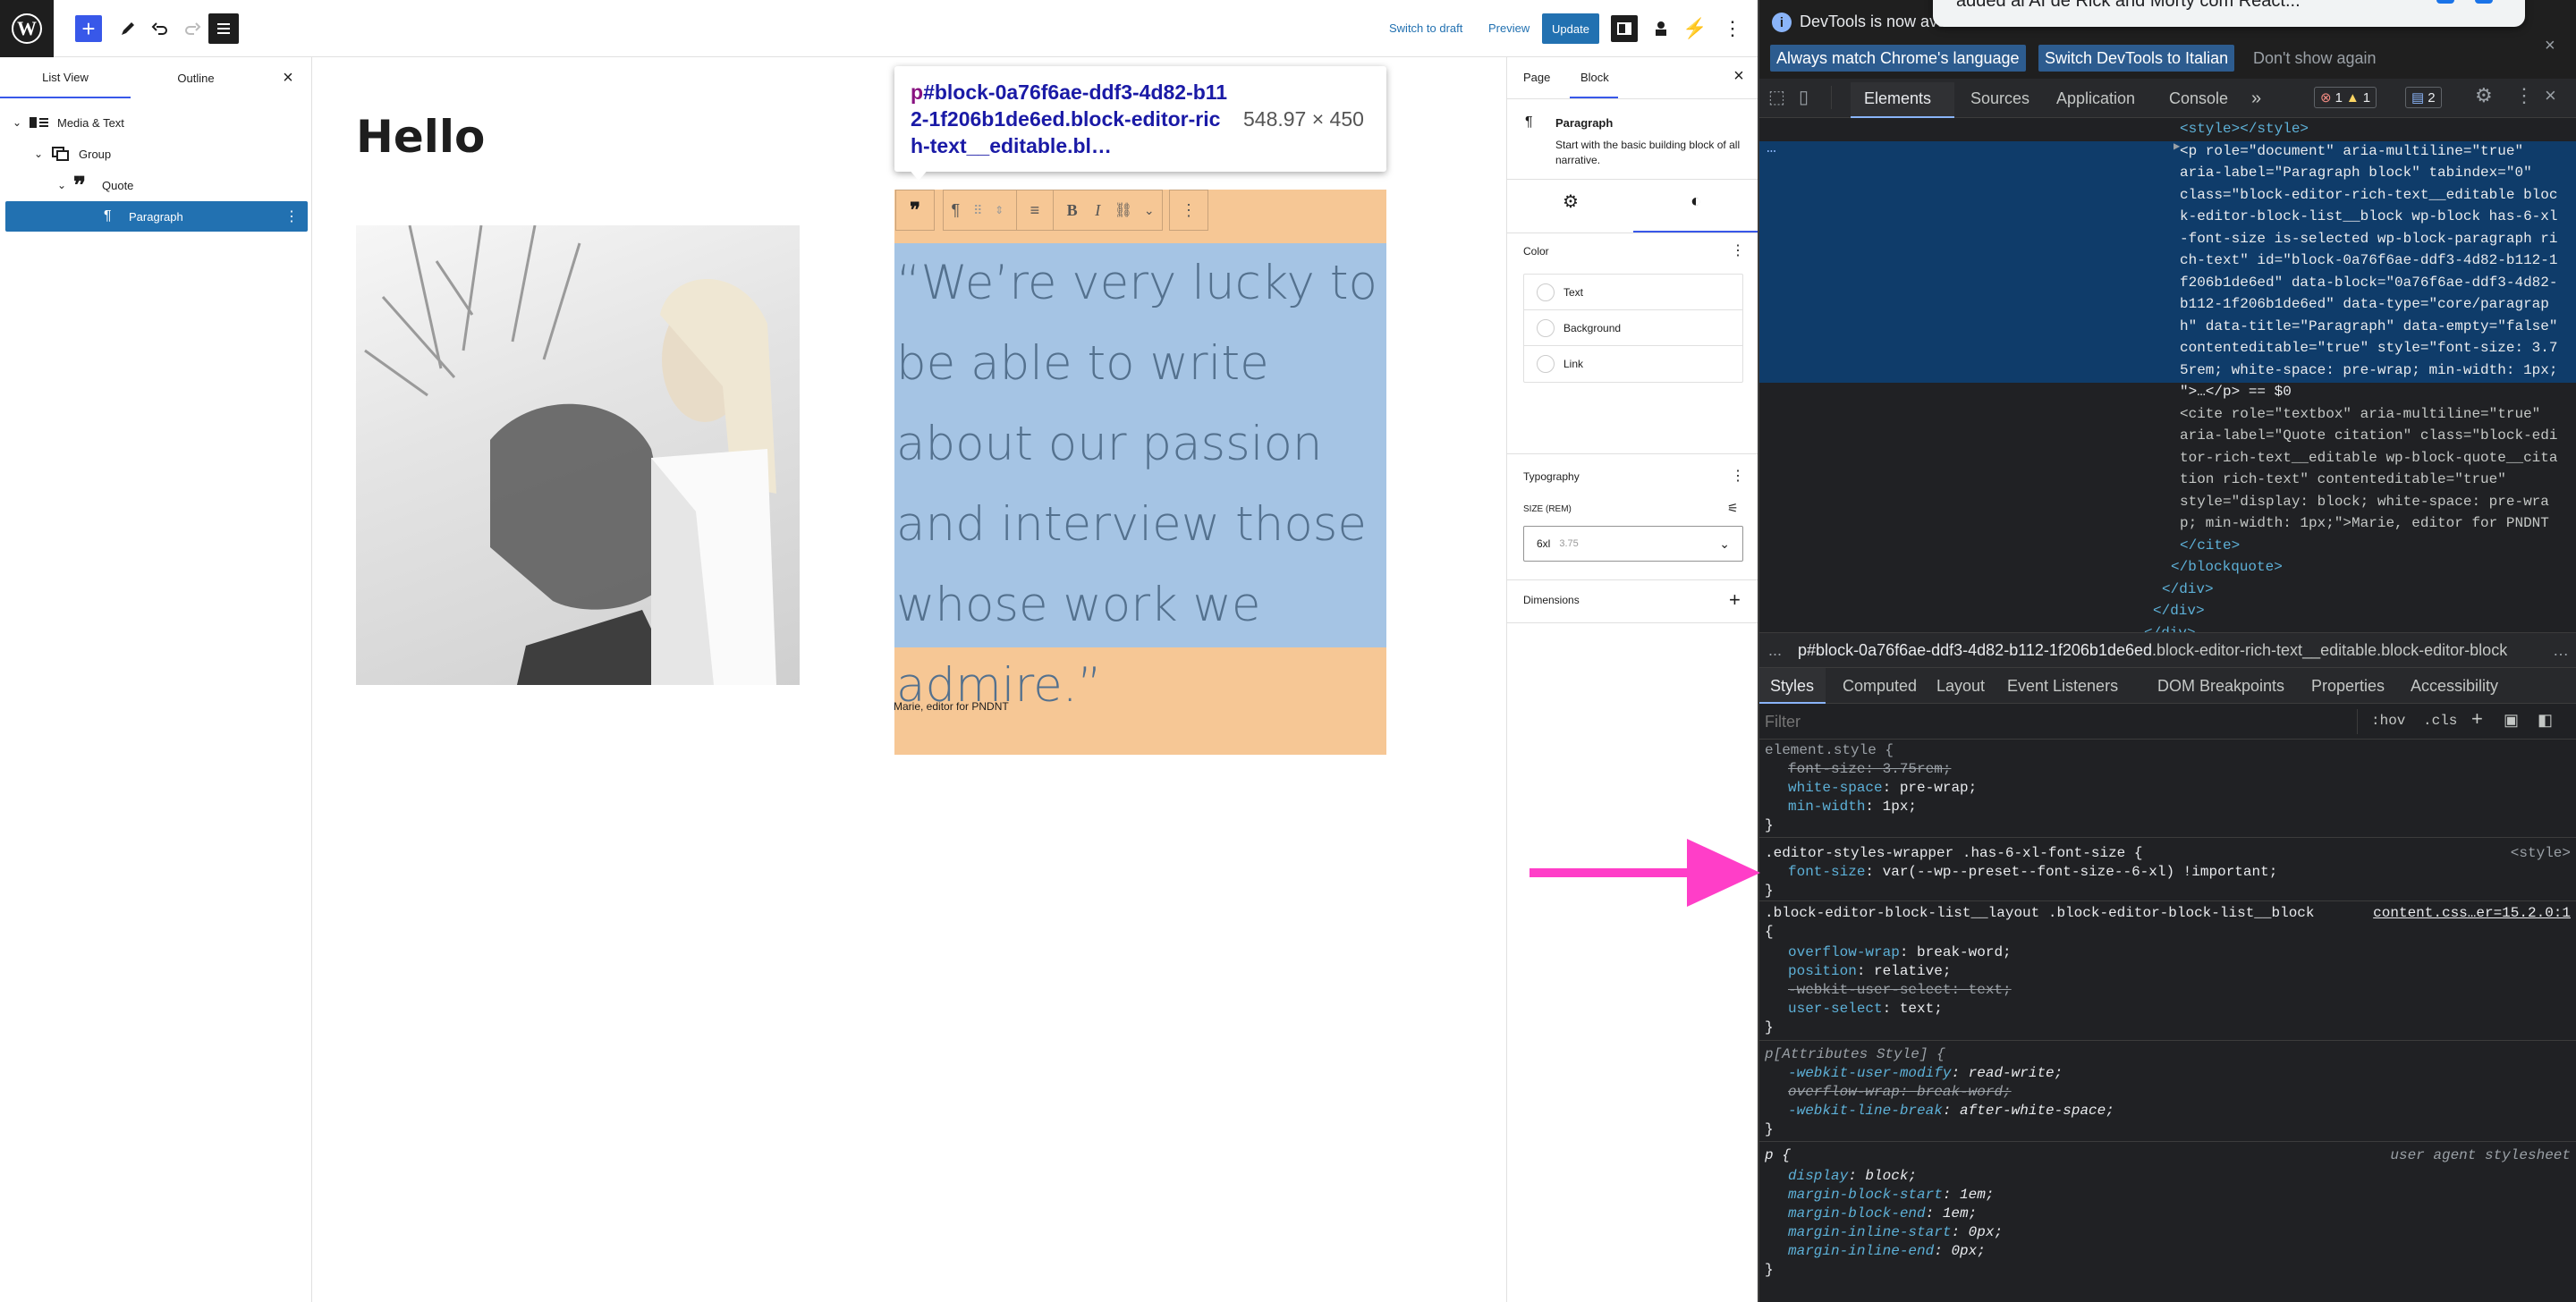  I want to click on font-size-select: 6xl 3.75 ⌄, so click(1633, 544).